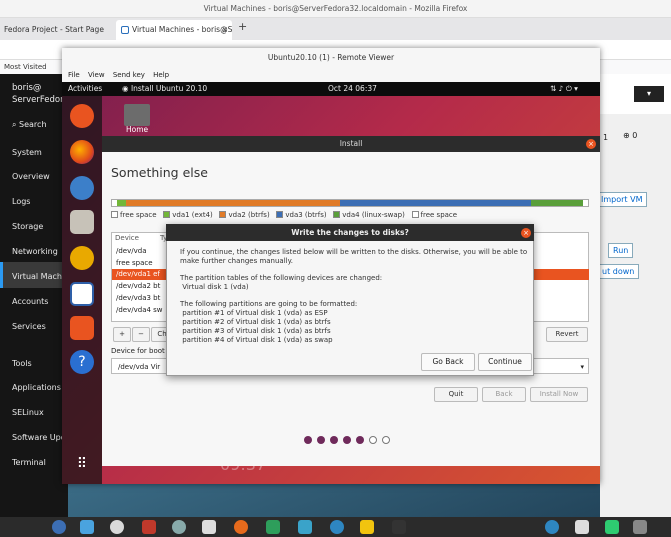 Image resolution: width=671 pixels, height=537 pixels. I want to click on notes-icon, so click(273, 527).